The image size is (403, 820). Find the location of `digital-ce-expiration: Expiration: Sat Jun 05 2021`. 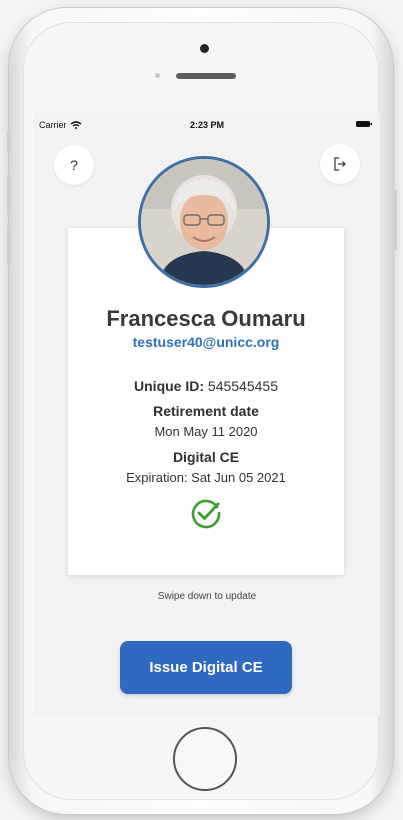

digital-ce-expiration: Expiration: Sat Jun 05 2021 is located at coordinates (206, 477).